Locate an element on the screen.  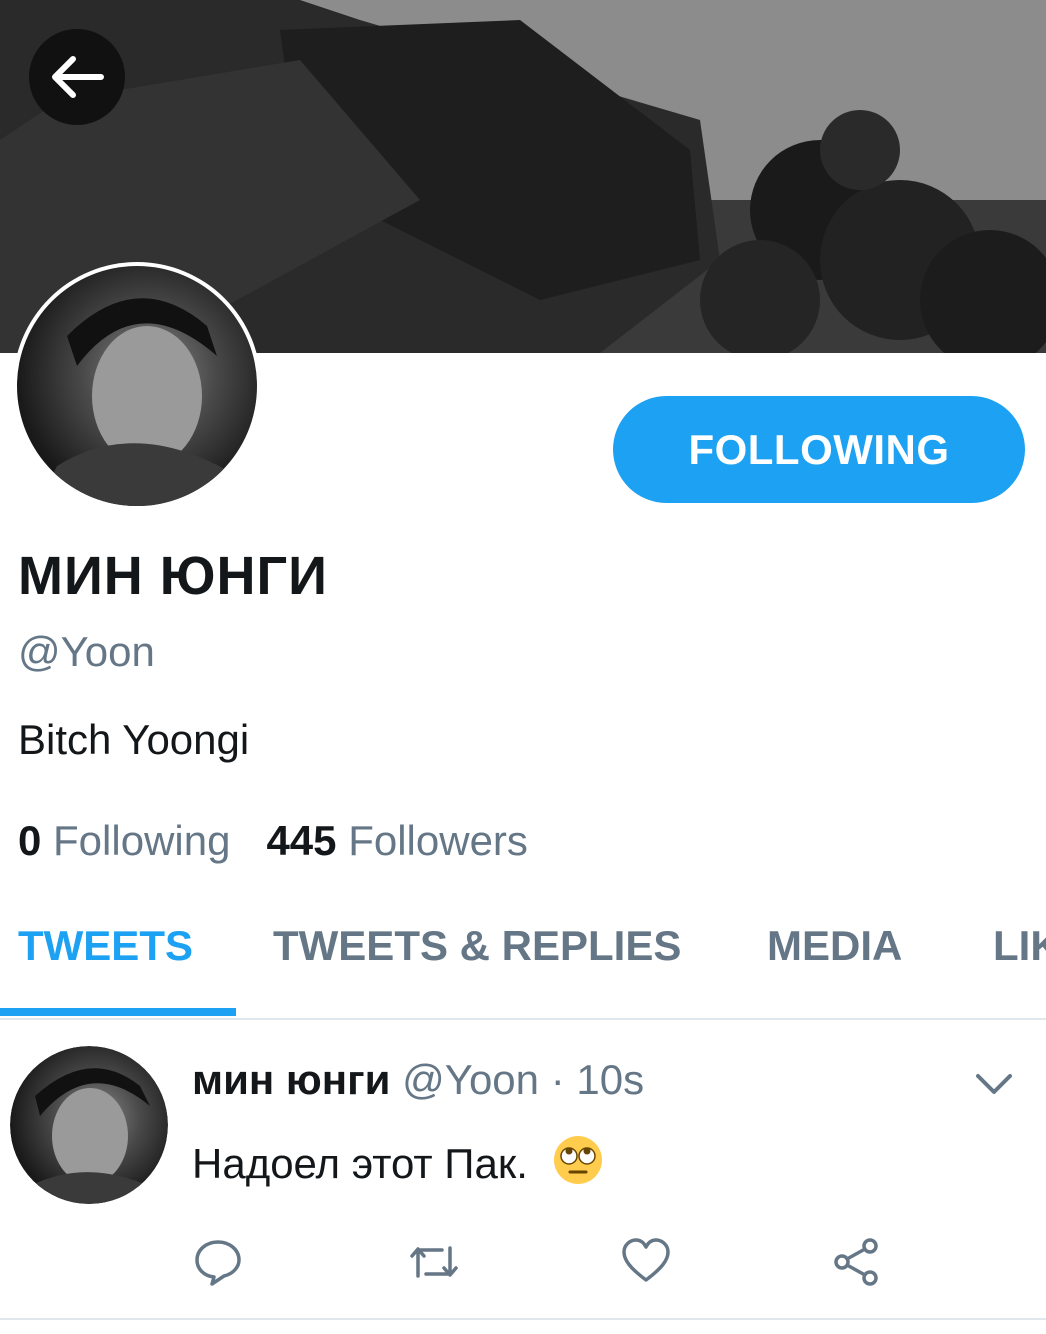
arrow-left-icon is located at coordinates (78, 77).